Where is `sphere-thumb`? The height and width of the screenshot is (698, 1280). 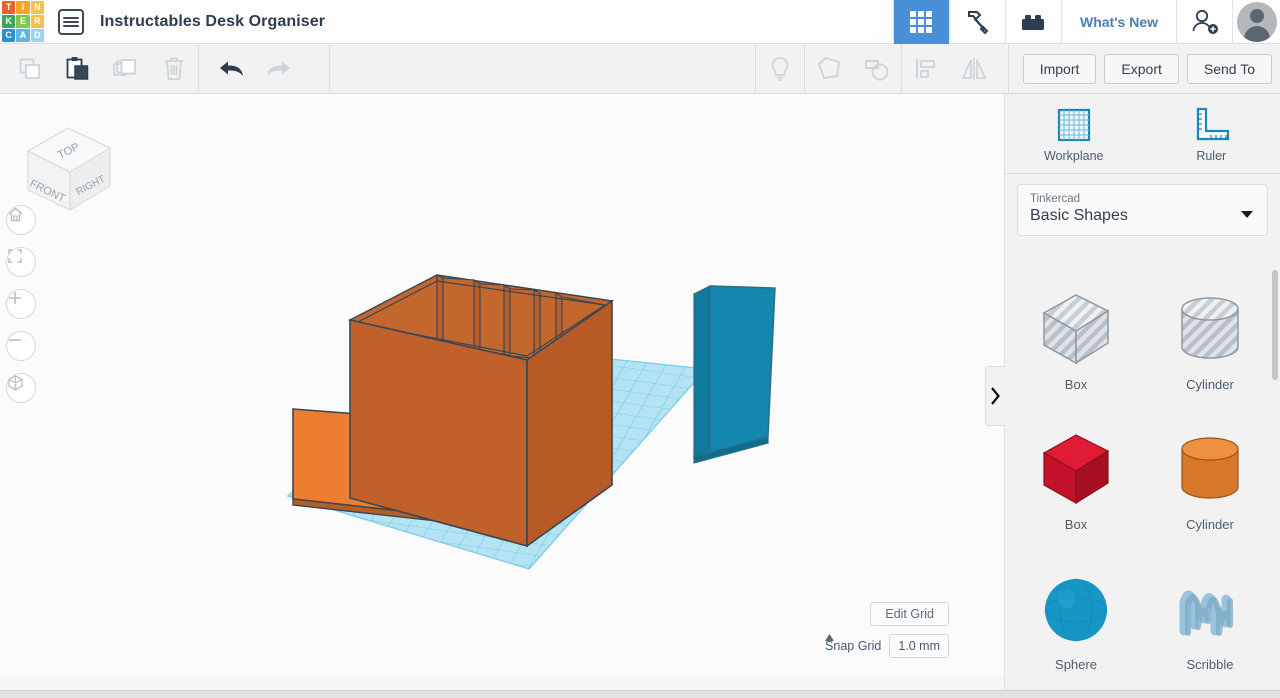 sphere-thumb is located at coordinates (1076, 609).